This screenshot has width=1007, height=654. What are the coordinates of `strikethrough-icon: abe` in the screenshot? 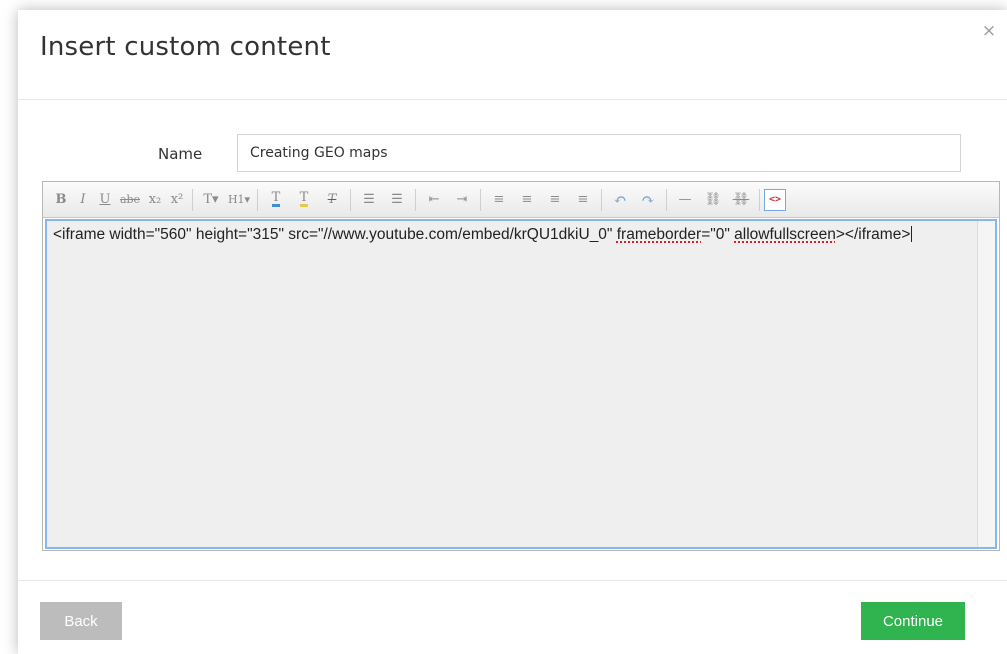 It's located at (130, 200).